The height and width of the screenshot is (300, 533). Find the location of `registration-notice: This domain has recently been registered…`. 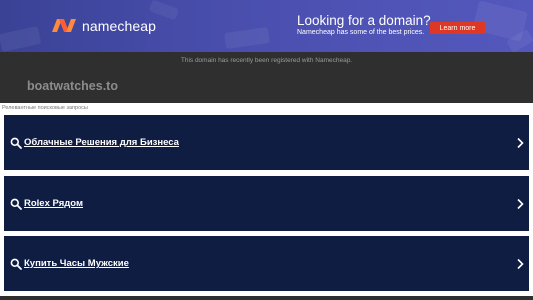

registration-notice: This domain has recently been registered… is located at coordinates (266, 60).